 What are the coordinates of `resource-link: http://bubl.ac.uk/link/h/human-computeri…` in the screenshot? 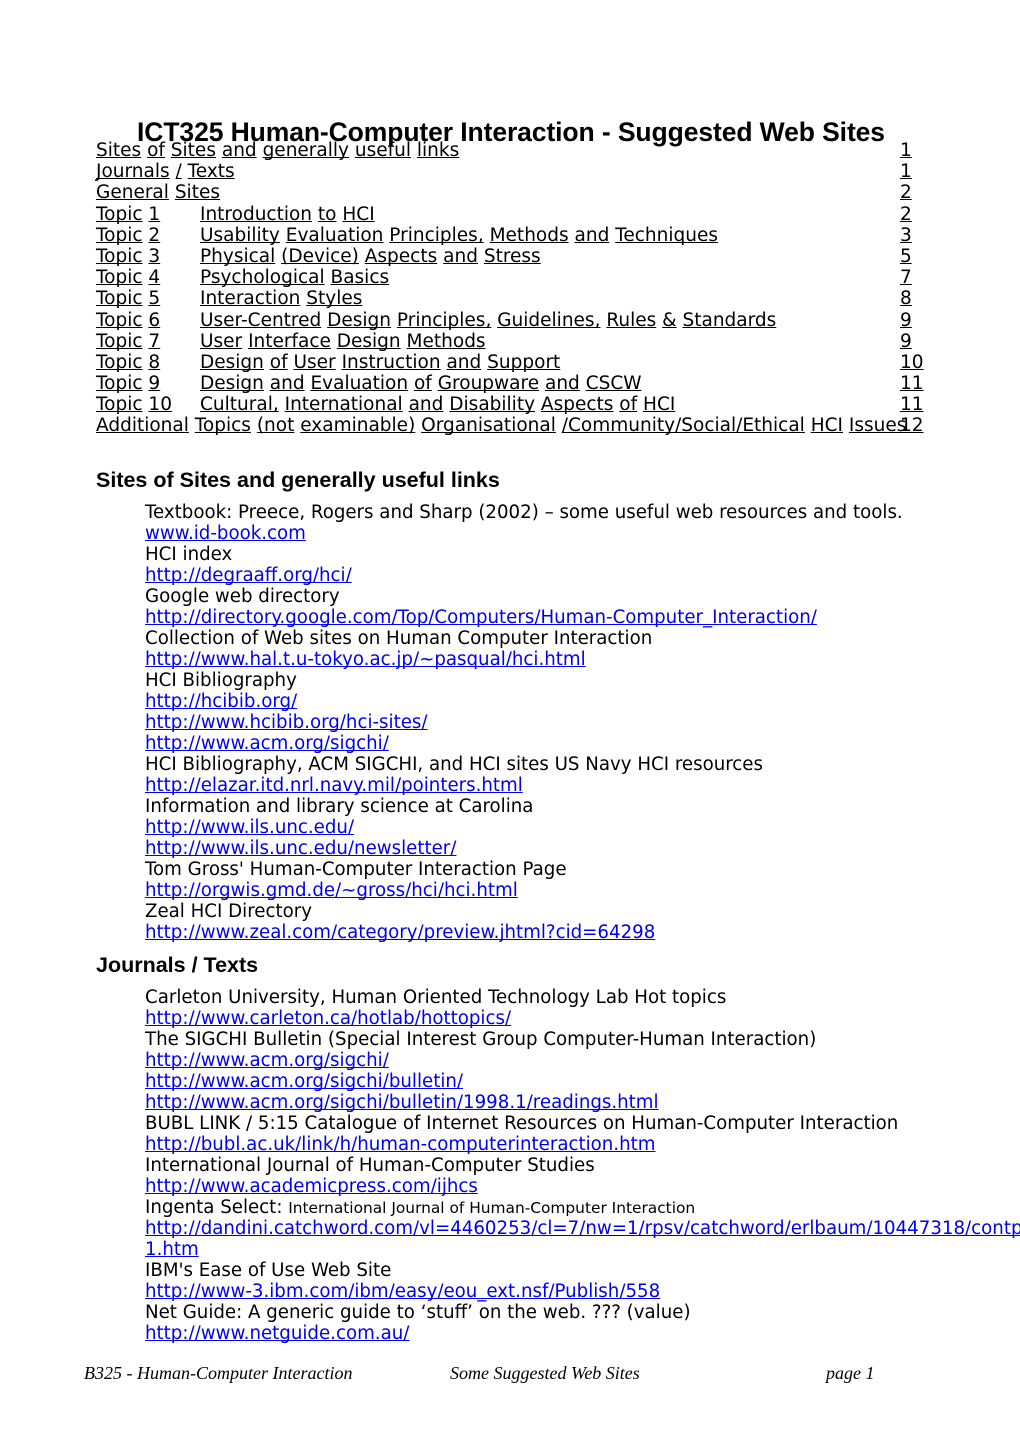 It's located at (550, 1144).